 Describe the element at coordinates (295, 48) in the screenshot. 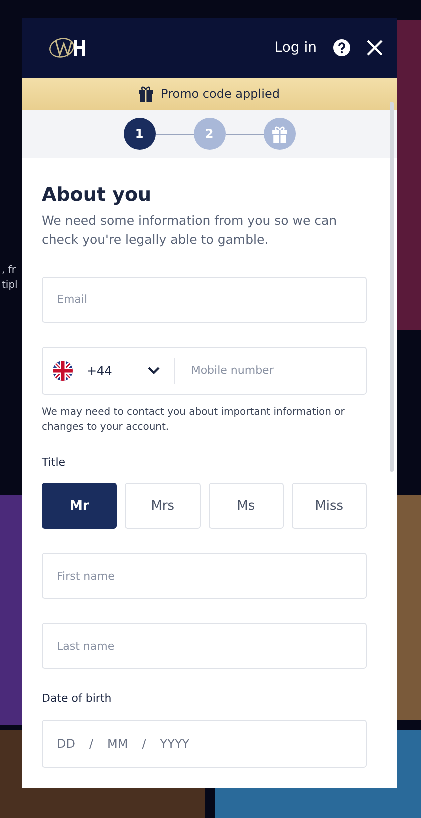

I see `login-link: Log in` at that location.